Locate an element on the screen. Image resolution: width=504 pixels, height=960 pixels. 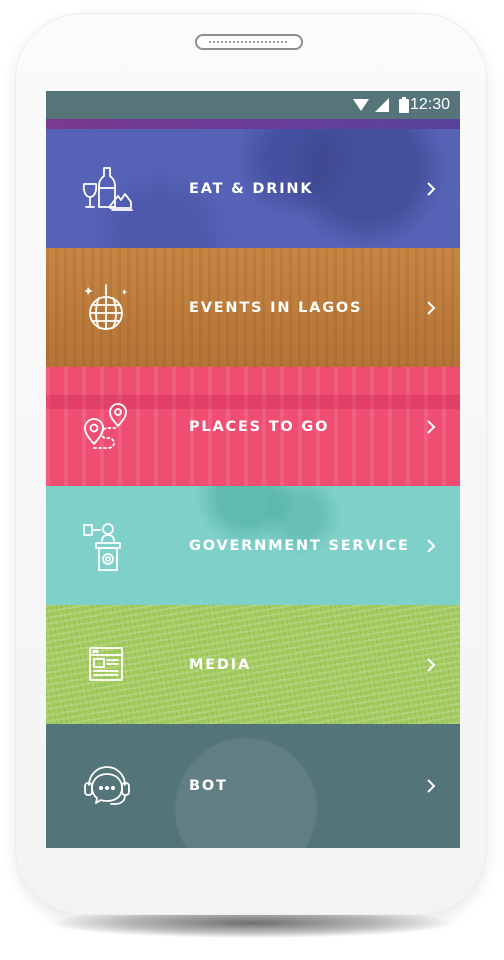
map-pin-route-icon is located at coordinates (105, 426).